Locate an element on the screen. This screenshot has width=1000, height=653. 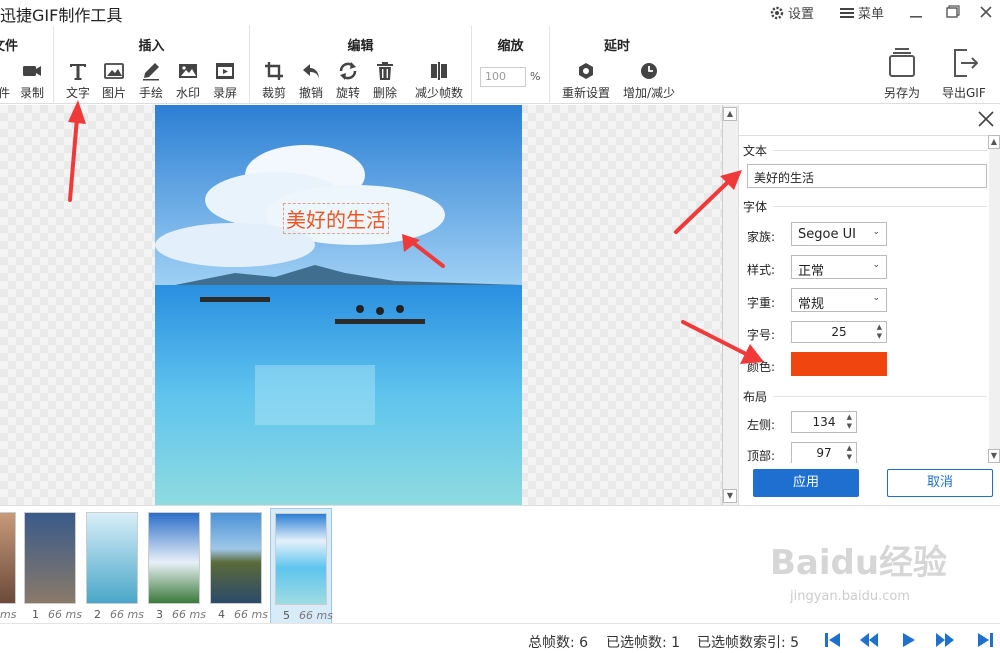
save-as-button: 另存为 is located at coordinates (902, 73).